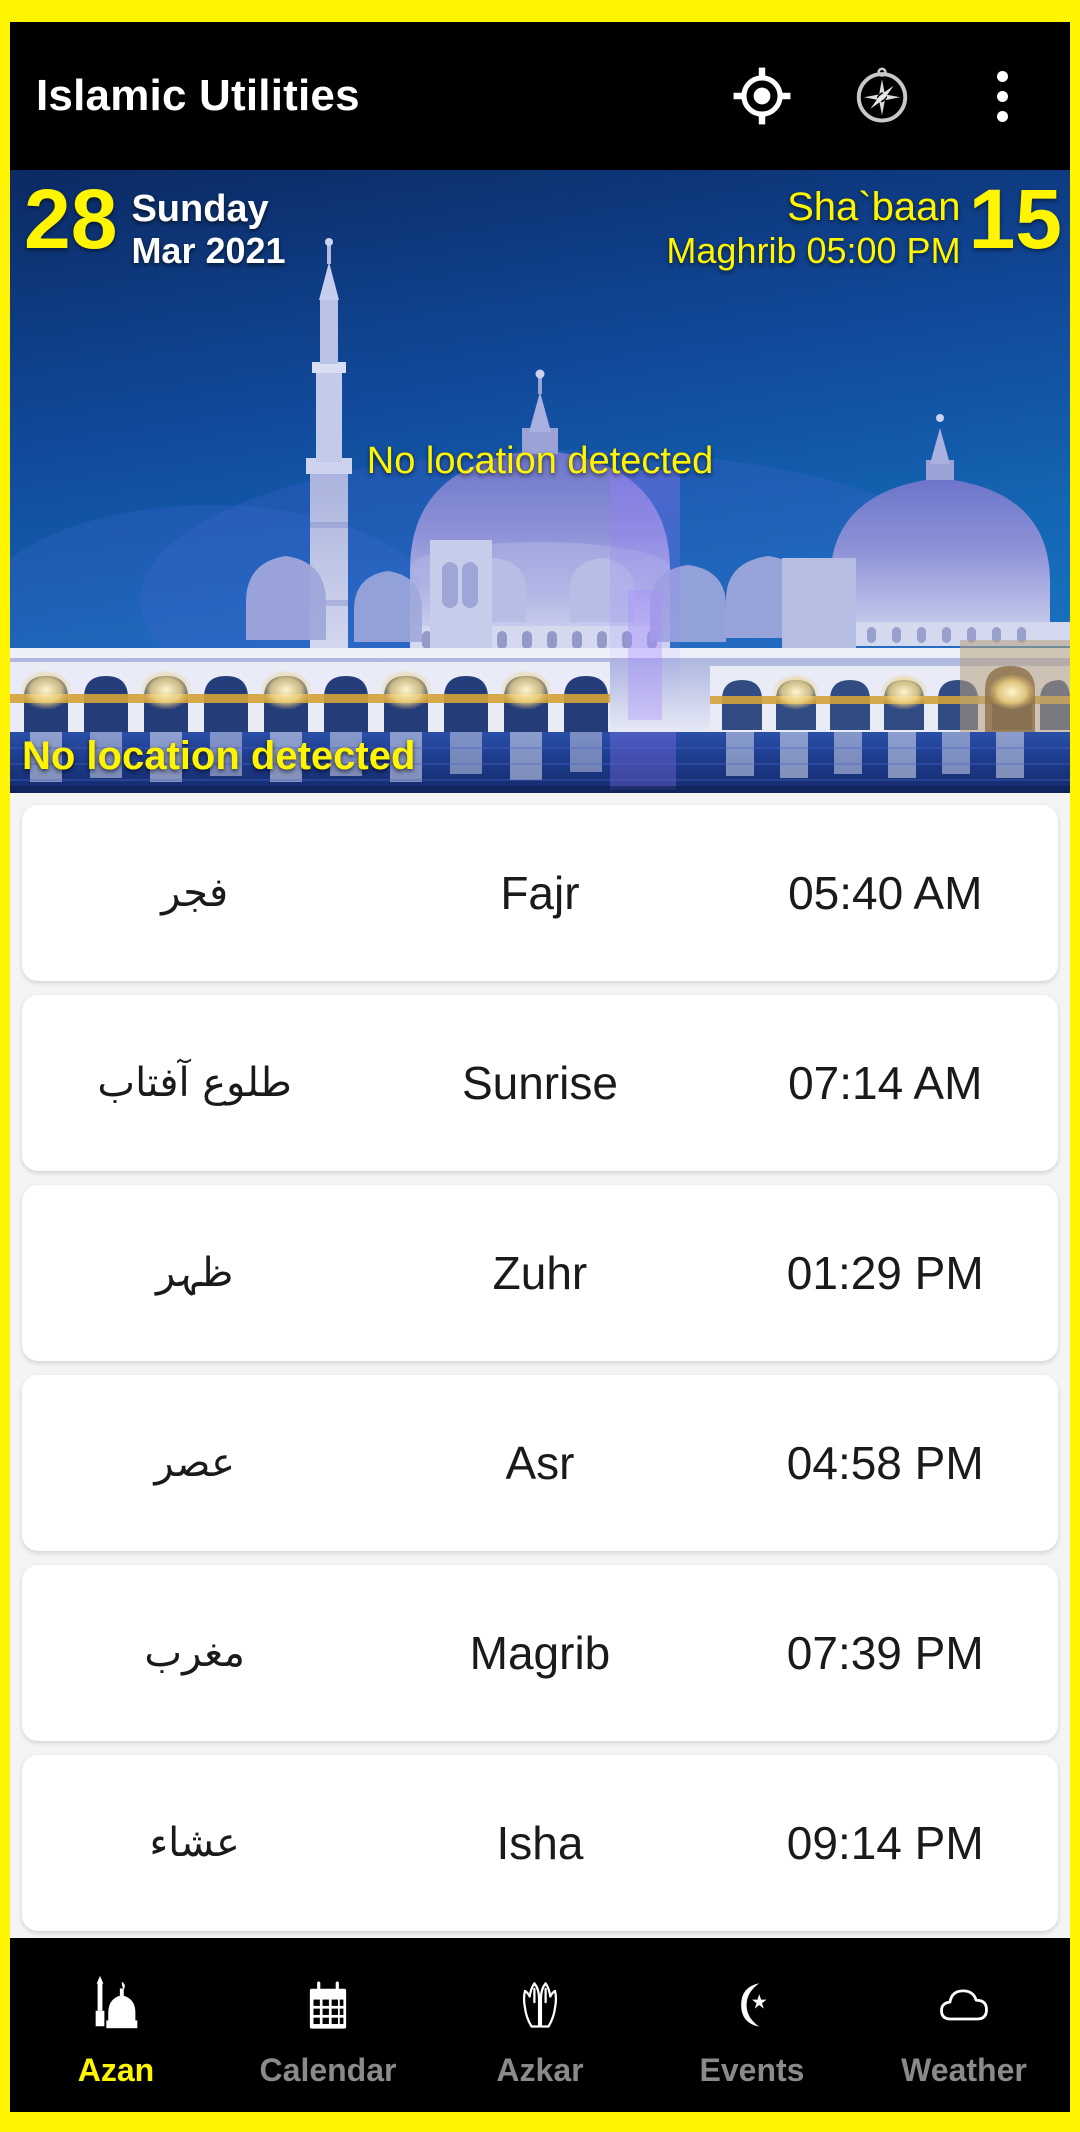 The image size is (1080, 2132). I want to click on prayer-time: 01:29 PM, so click(885, 1273).